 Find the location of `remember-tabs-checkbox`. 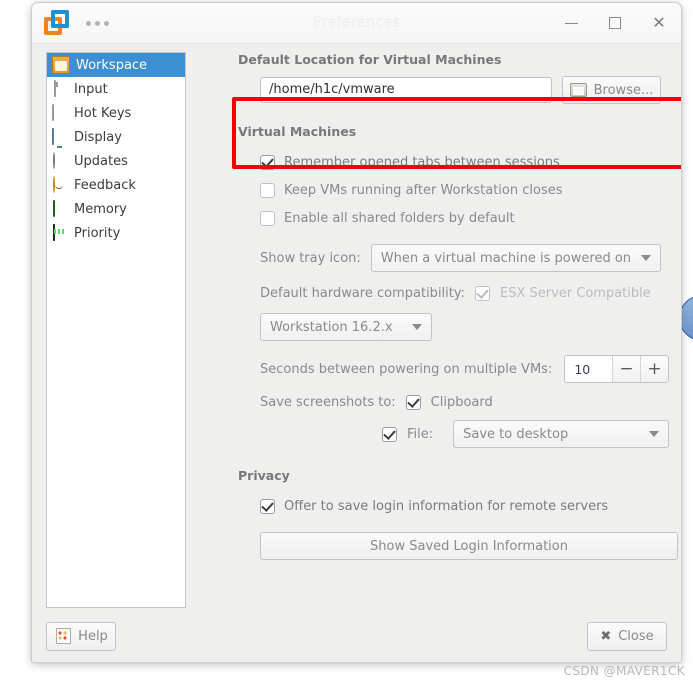

remember-tabs-checkbox is located at coordinates (267, 162).